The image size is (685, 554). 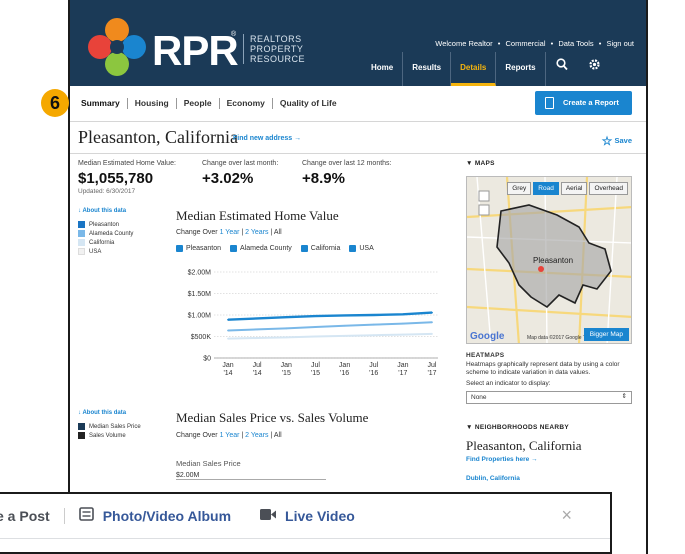 I want to click on welcome-link: Welcome Realtor, so click(x=463, y=43).